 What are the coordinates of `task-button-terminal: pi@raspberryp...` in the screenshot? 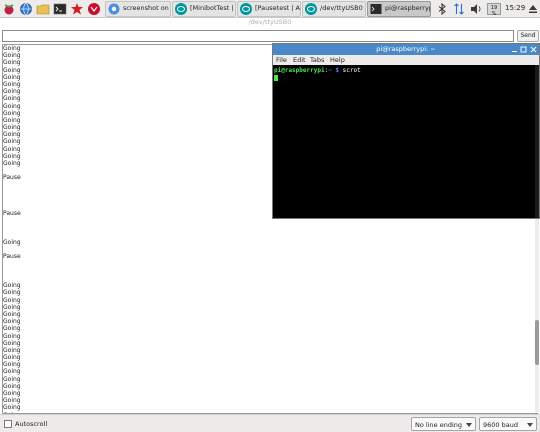 It's located at (399, 9).